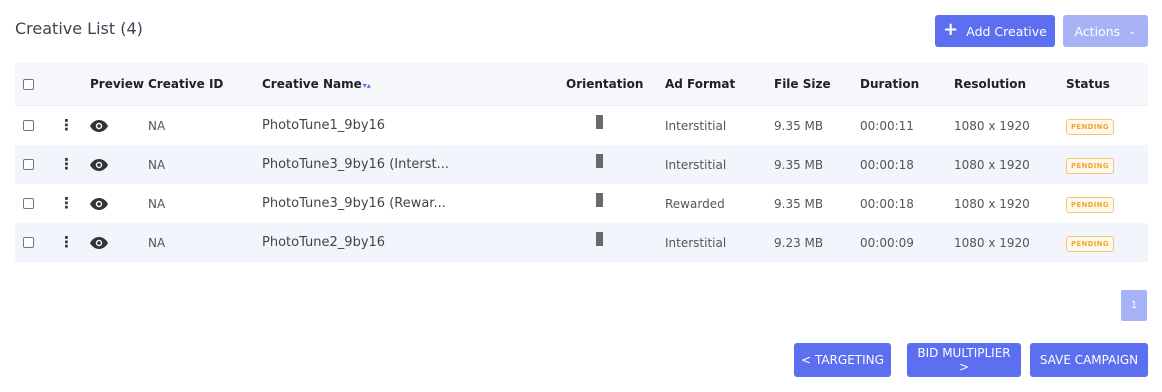  Describe the element at coordinates (1134, 305) in the screenshot. I see `pagination-page-button: 1` at that location.